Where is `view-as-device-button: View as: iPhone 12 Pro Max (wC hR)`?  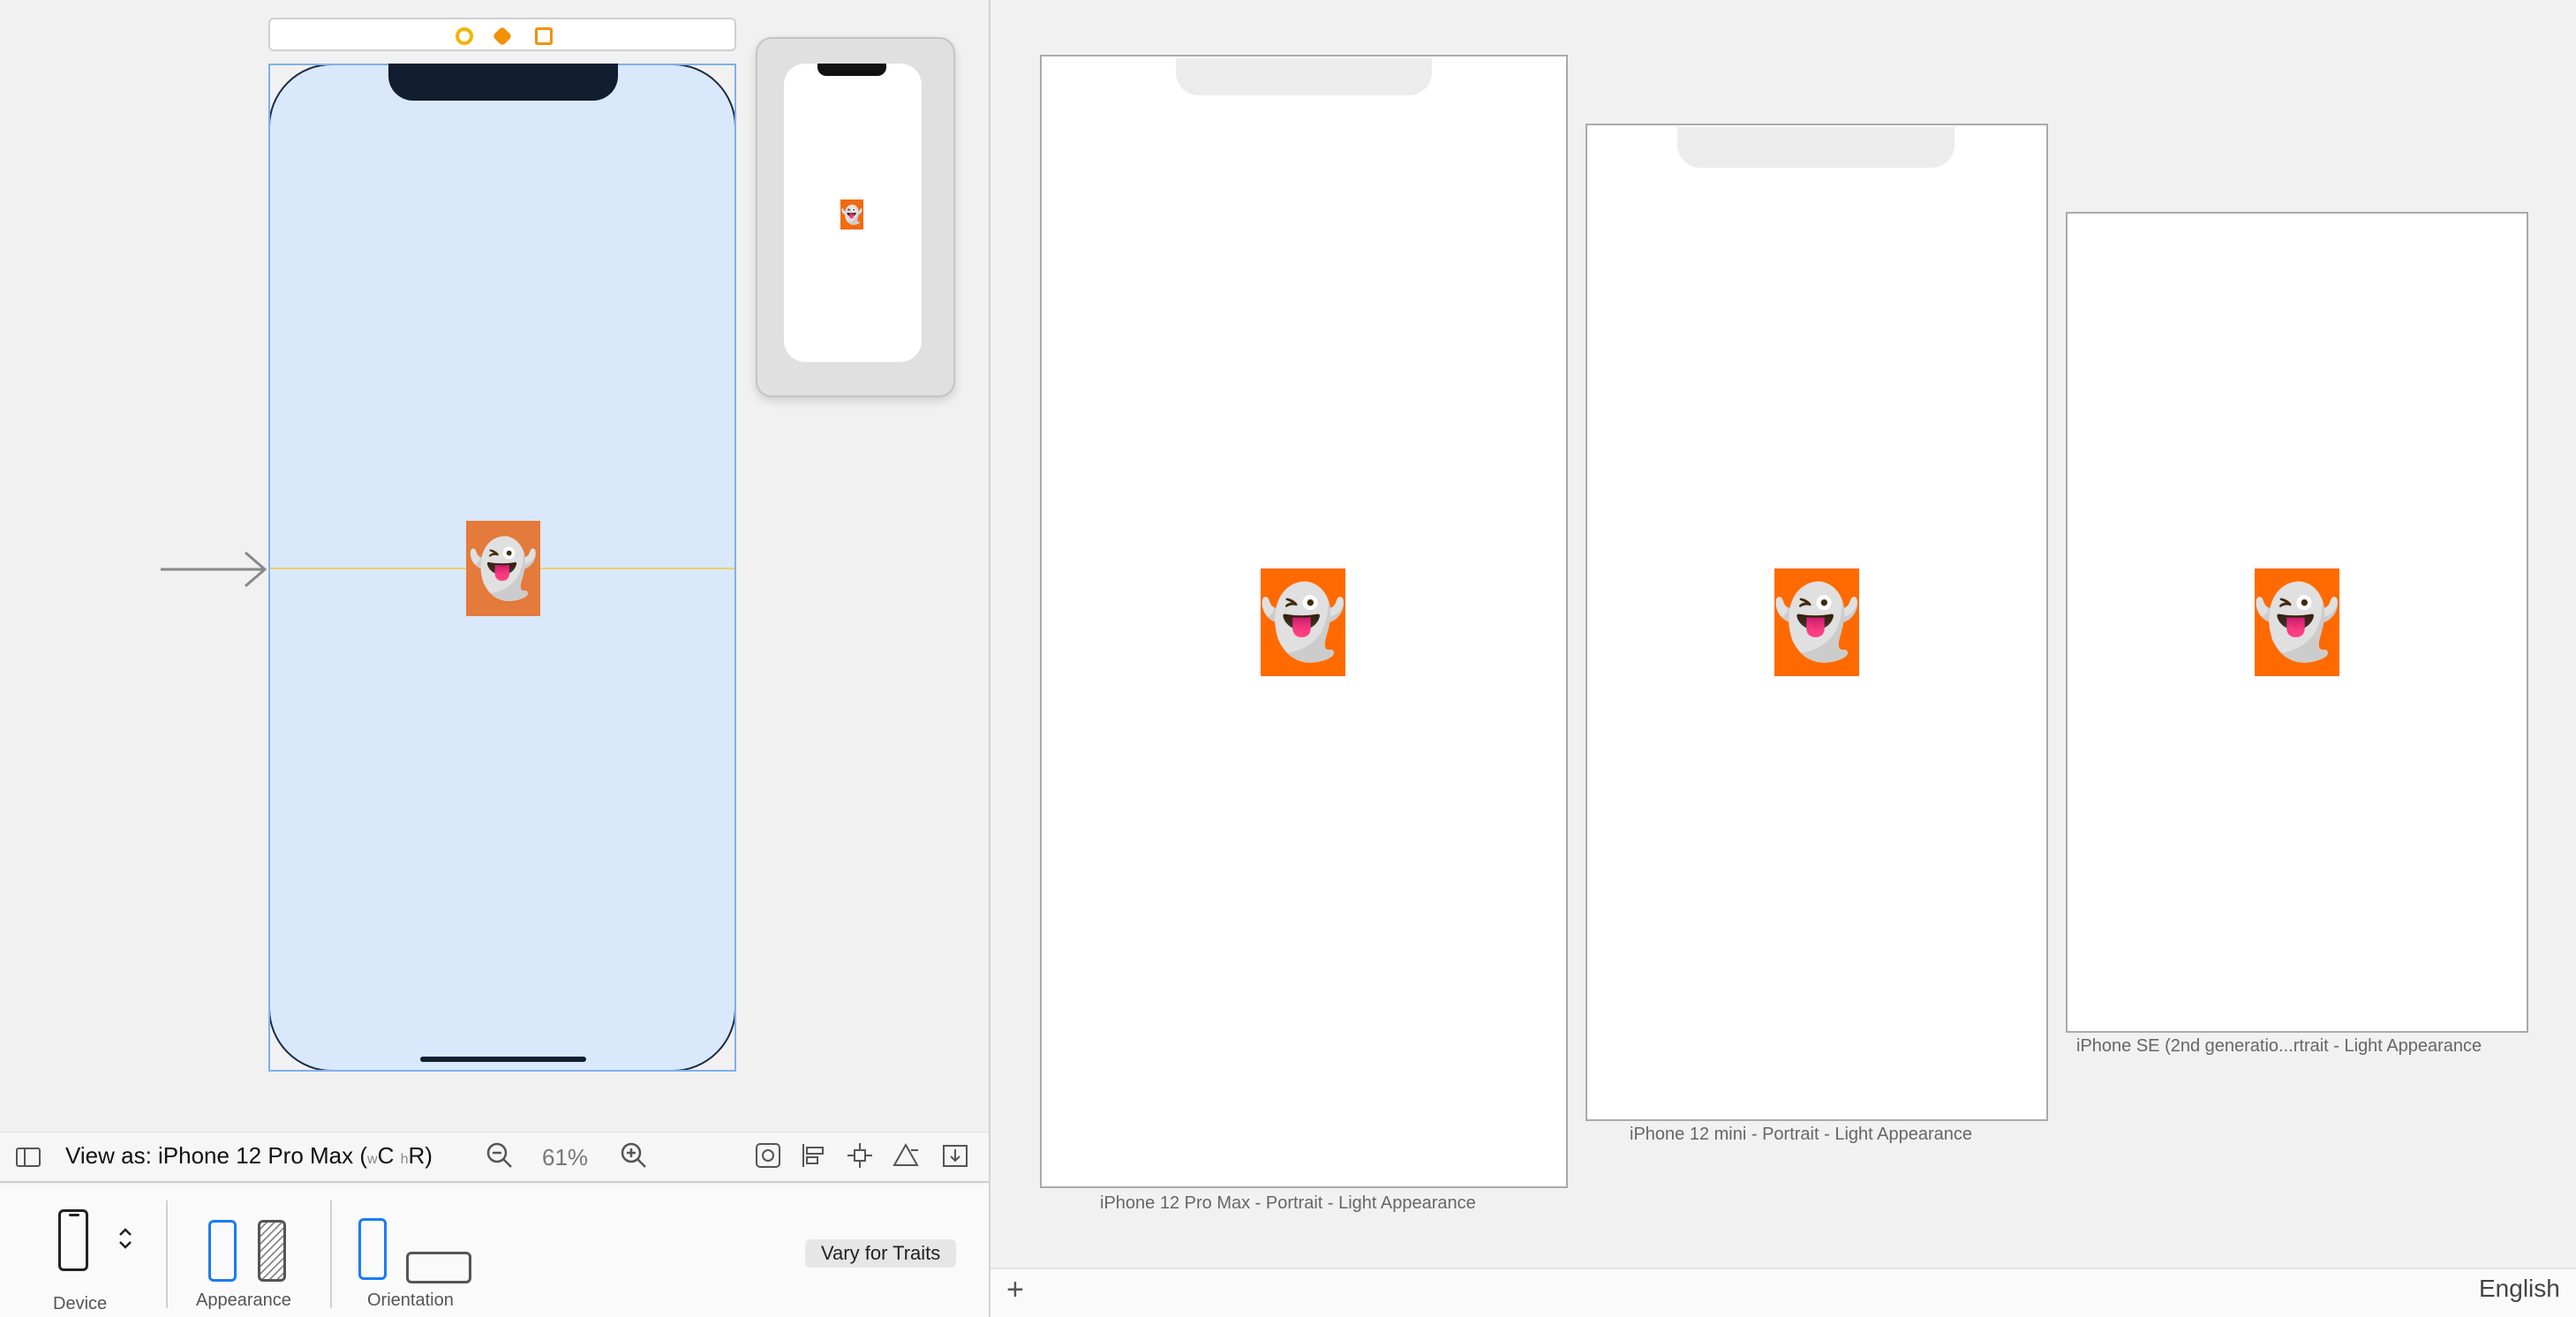 view-as-device-button: View as: iPhone 12 Pro Max (wC hR) is located at coordinates (249, 1156).